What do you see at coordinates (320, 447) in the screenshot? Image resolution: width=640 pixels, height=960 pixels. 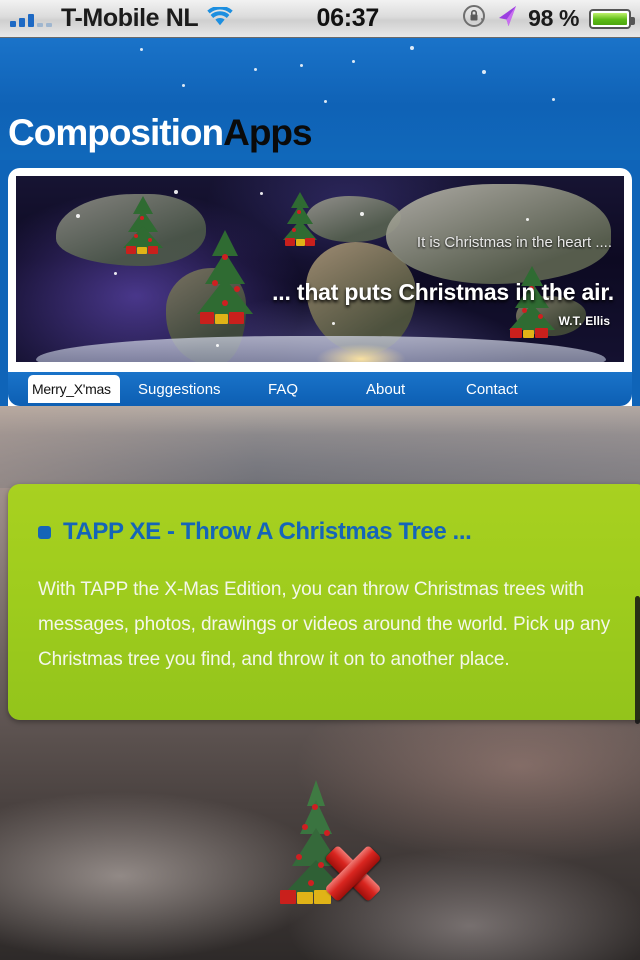 I see `content-spacer` at bounding box center [320, 447].